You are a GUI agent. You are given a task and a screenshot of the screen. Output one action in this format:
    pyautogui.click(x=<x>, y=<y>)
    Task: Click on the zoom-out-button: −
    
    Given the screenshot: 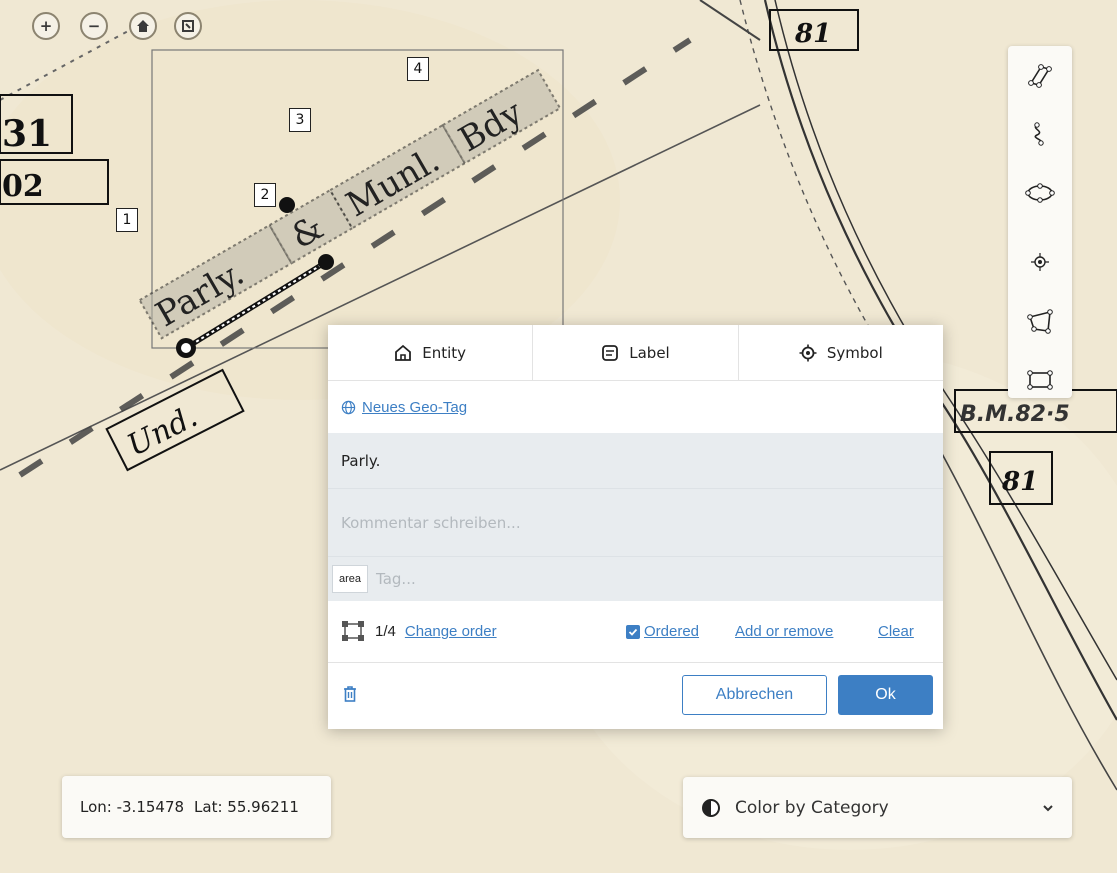 What is the action you would take?
    pyautogui.click(x=94, y=26)
    